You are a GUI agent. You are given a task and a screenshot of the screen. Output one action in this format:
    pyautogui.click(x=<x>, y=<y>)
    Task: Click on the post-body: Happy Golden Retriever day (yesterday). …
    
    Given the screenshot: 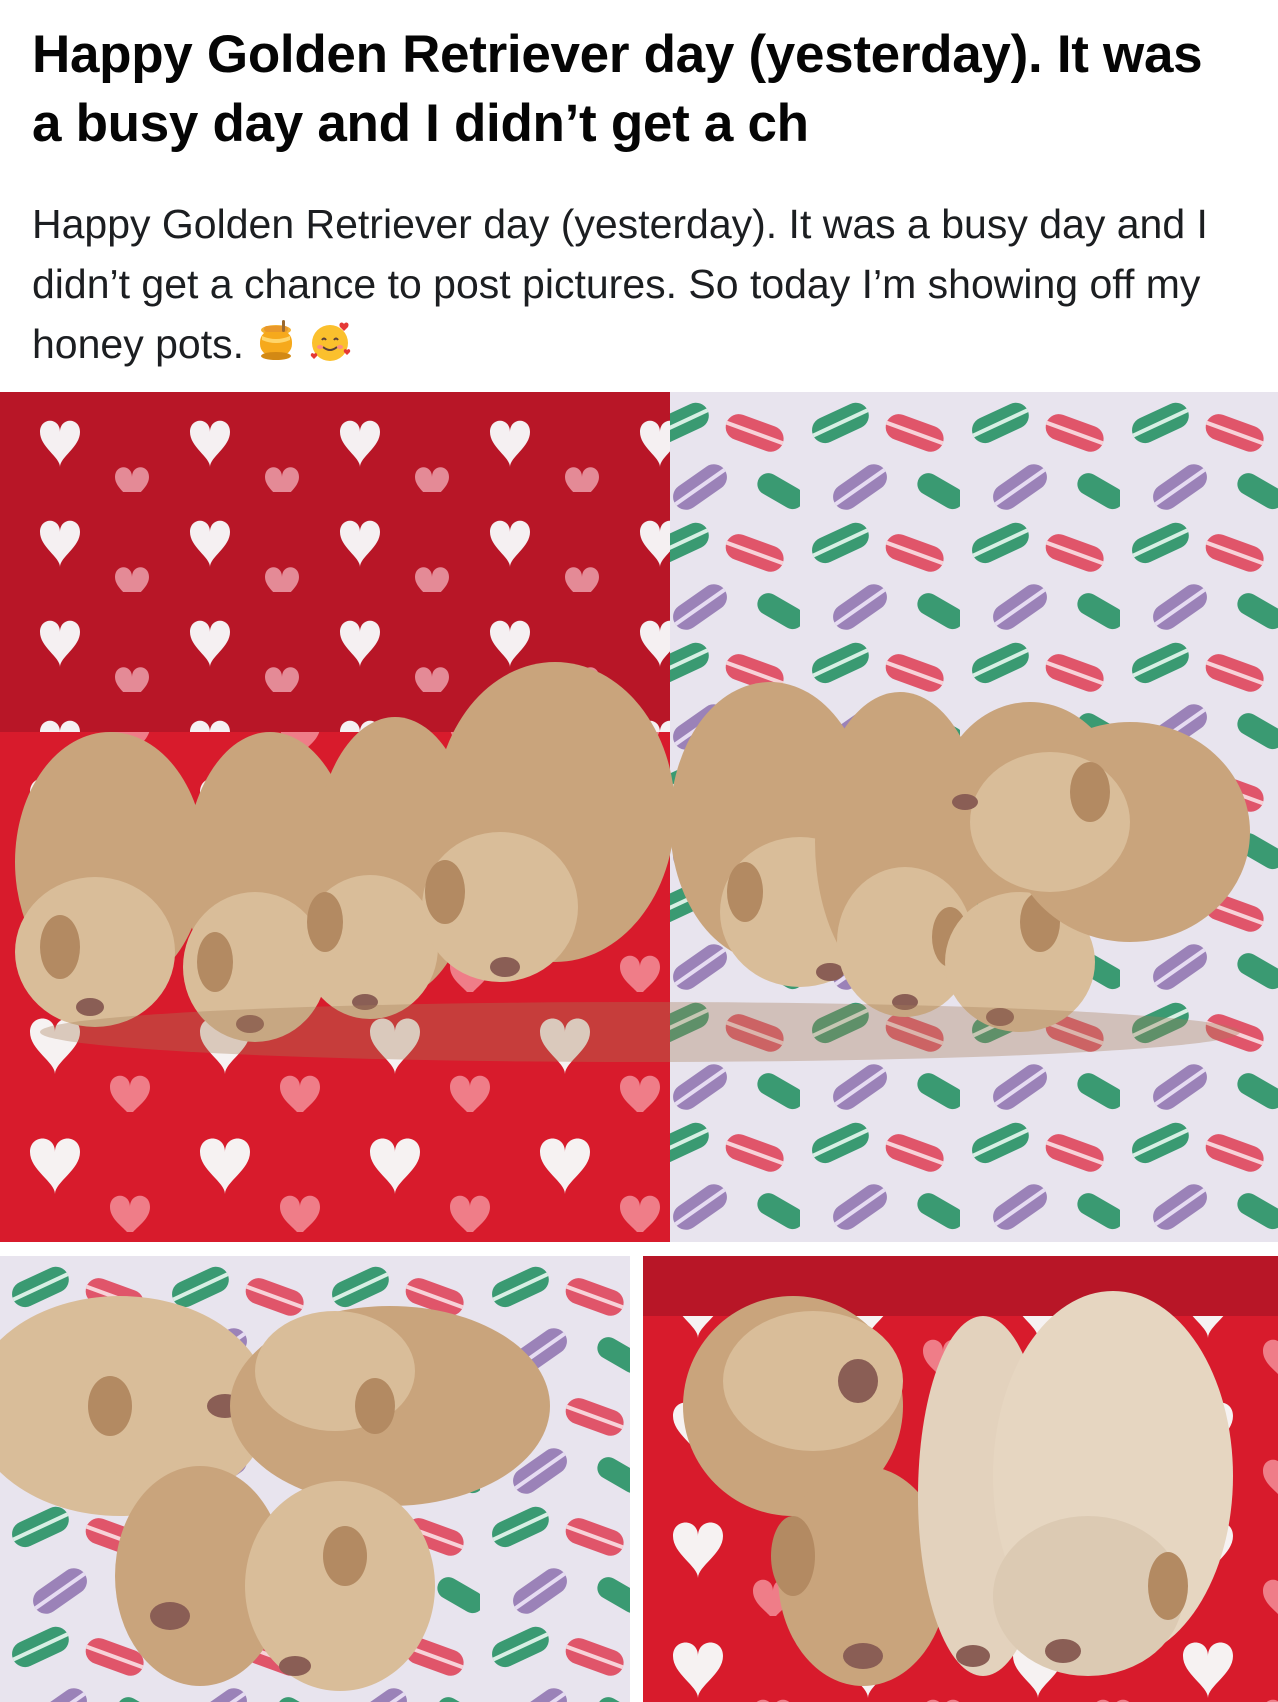 What is the action you would take?
    pyautogui.click(x=639, y=284)
    